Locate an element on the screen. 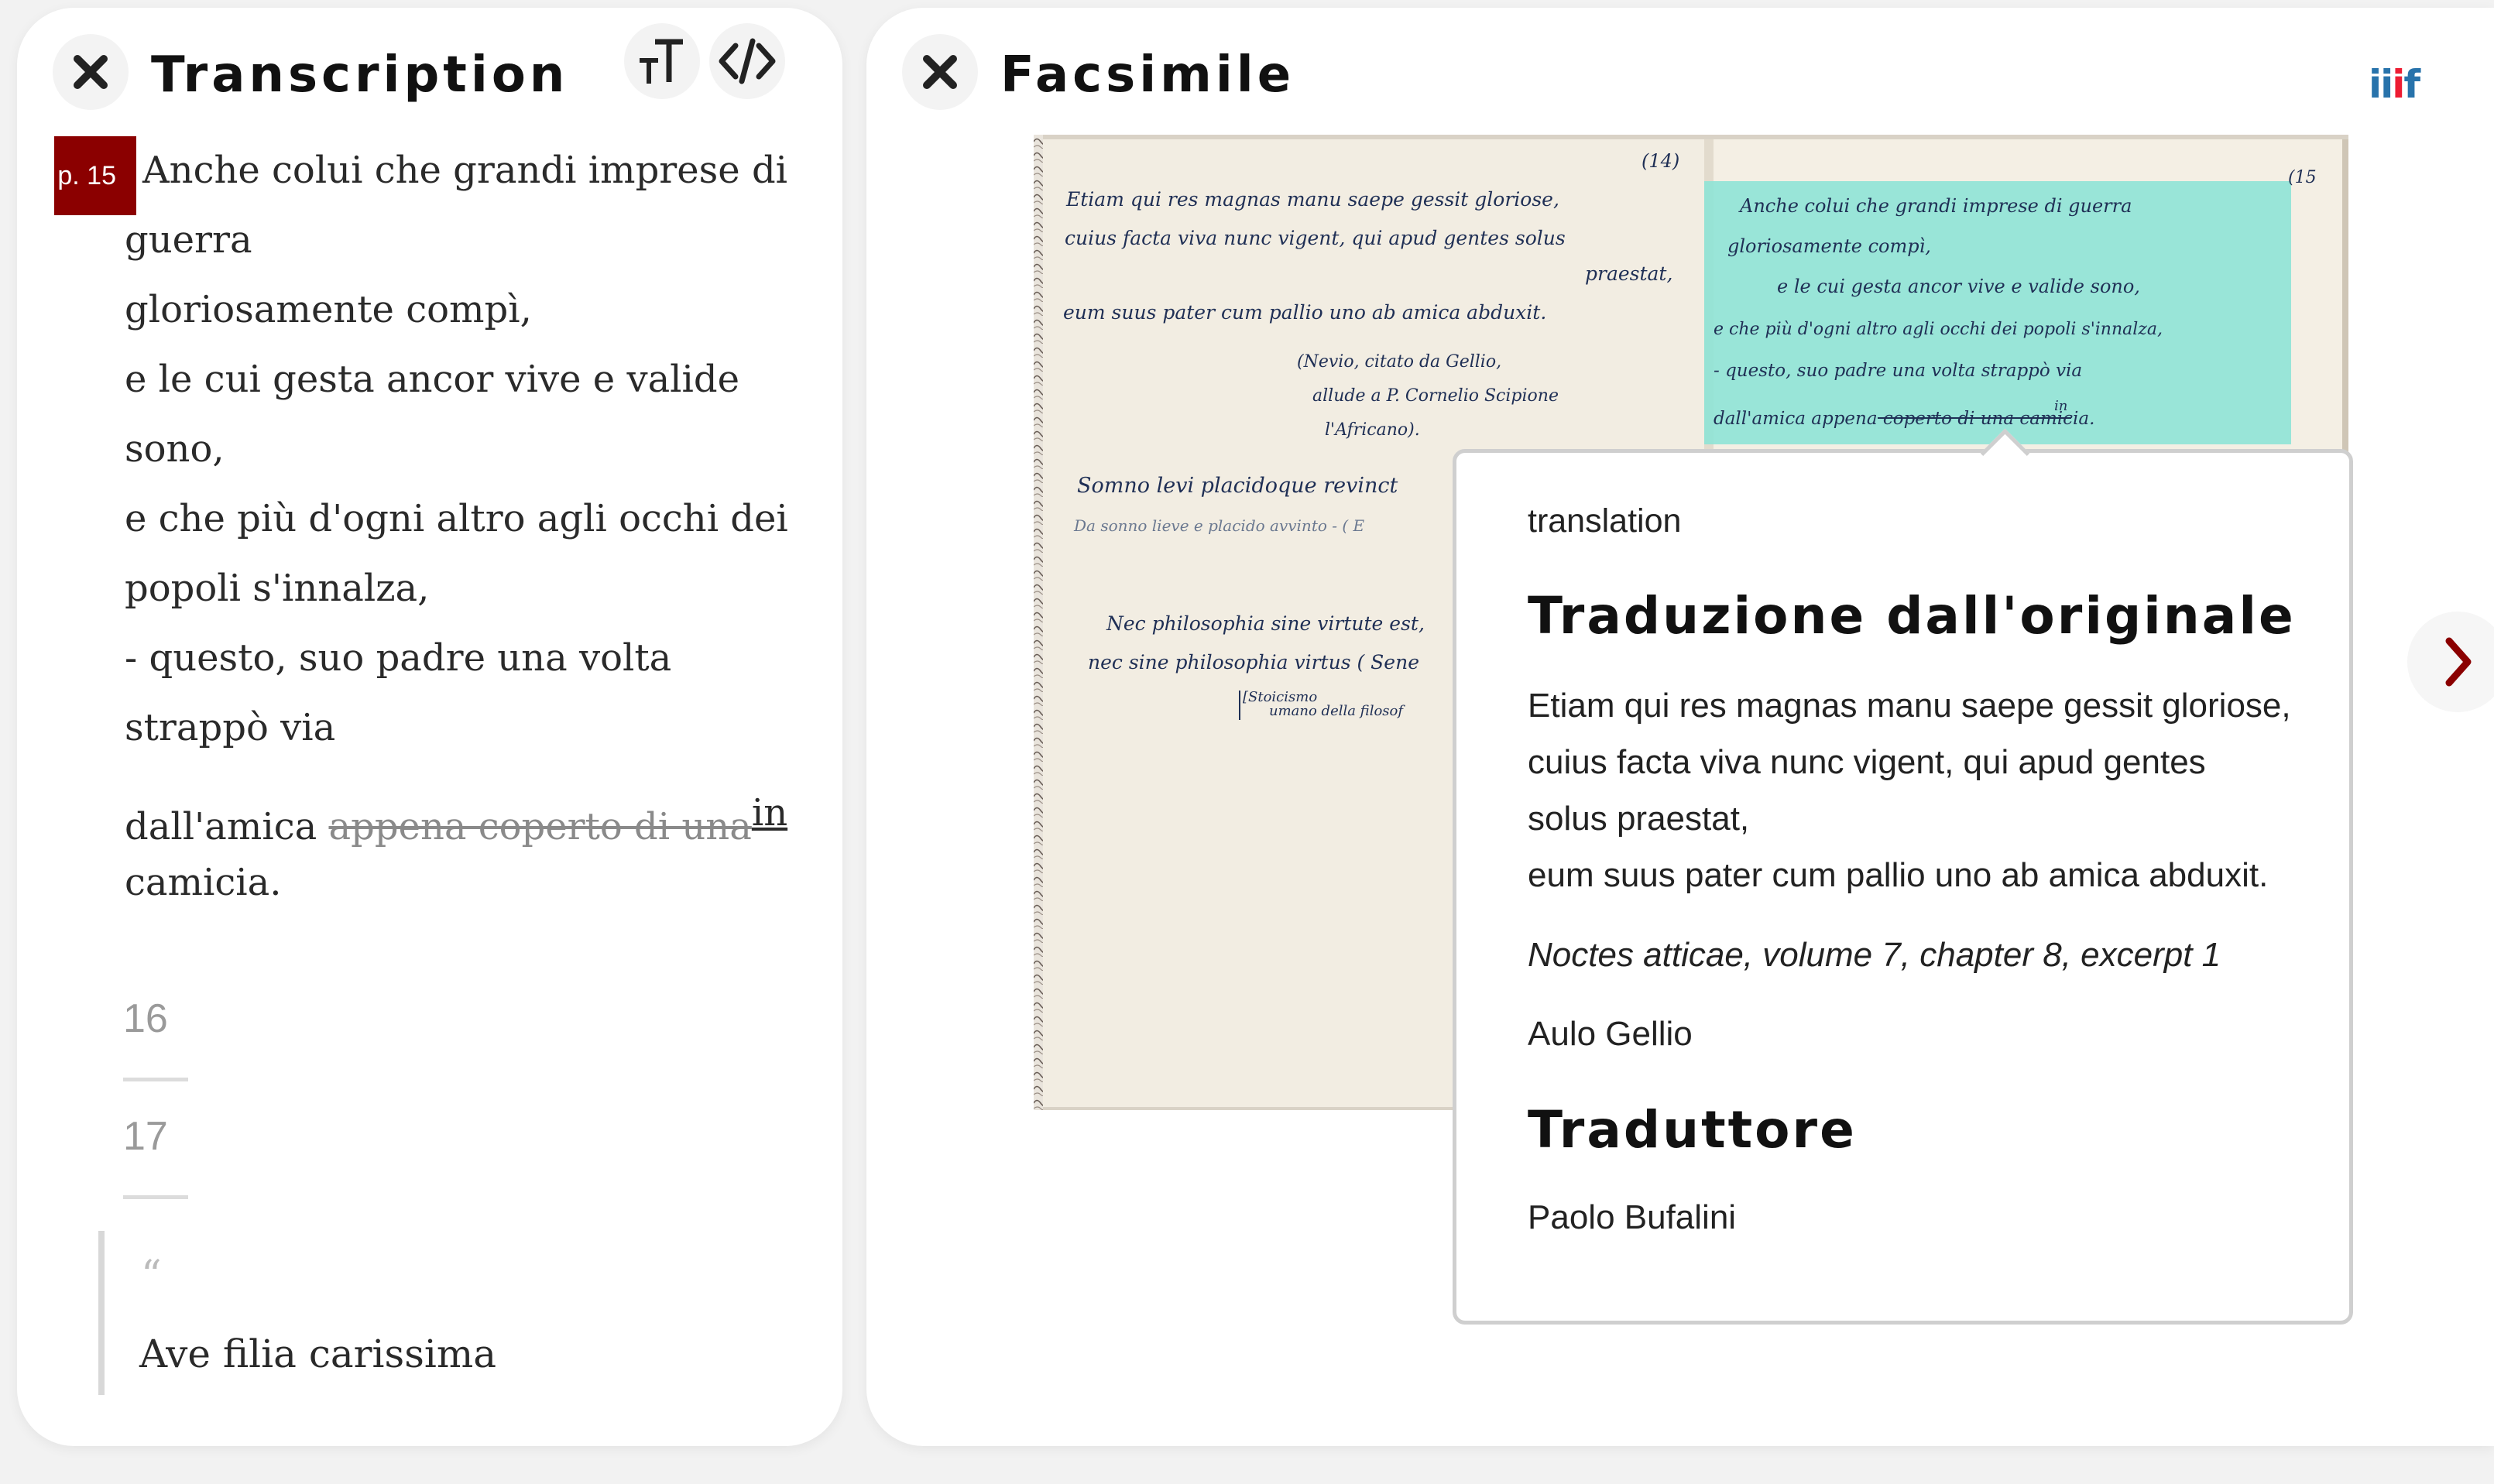 Image resolution: width=2494 pixels, height=1484 pixels. transcription-line: e che più d'ogni altro agli occhi dei is located at coordinates (457, 518).